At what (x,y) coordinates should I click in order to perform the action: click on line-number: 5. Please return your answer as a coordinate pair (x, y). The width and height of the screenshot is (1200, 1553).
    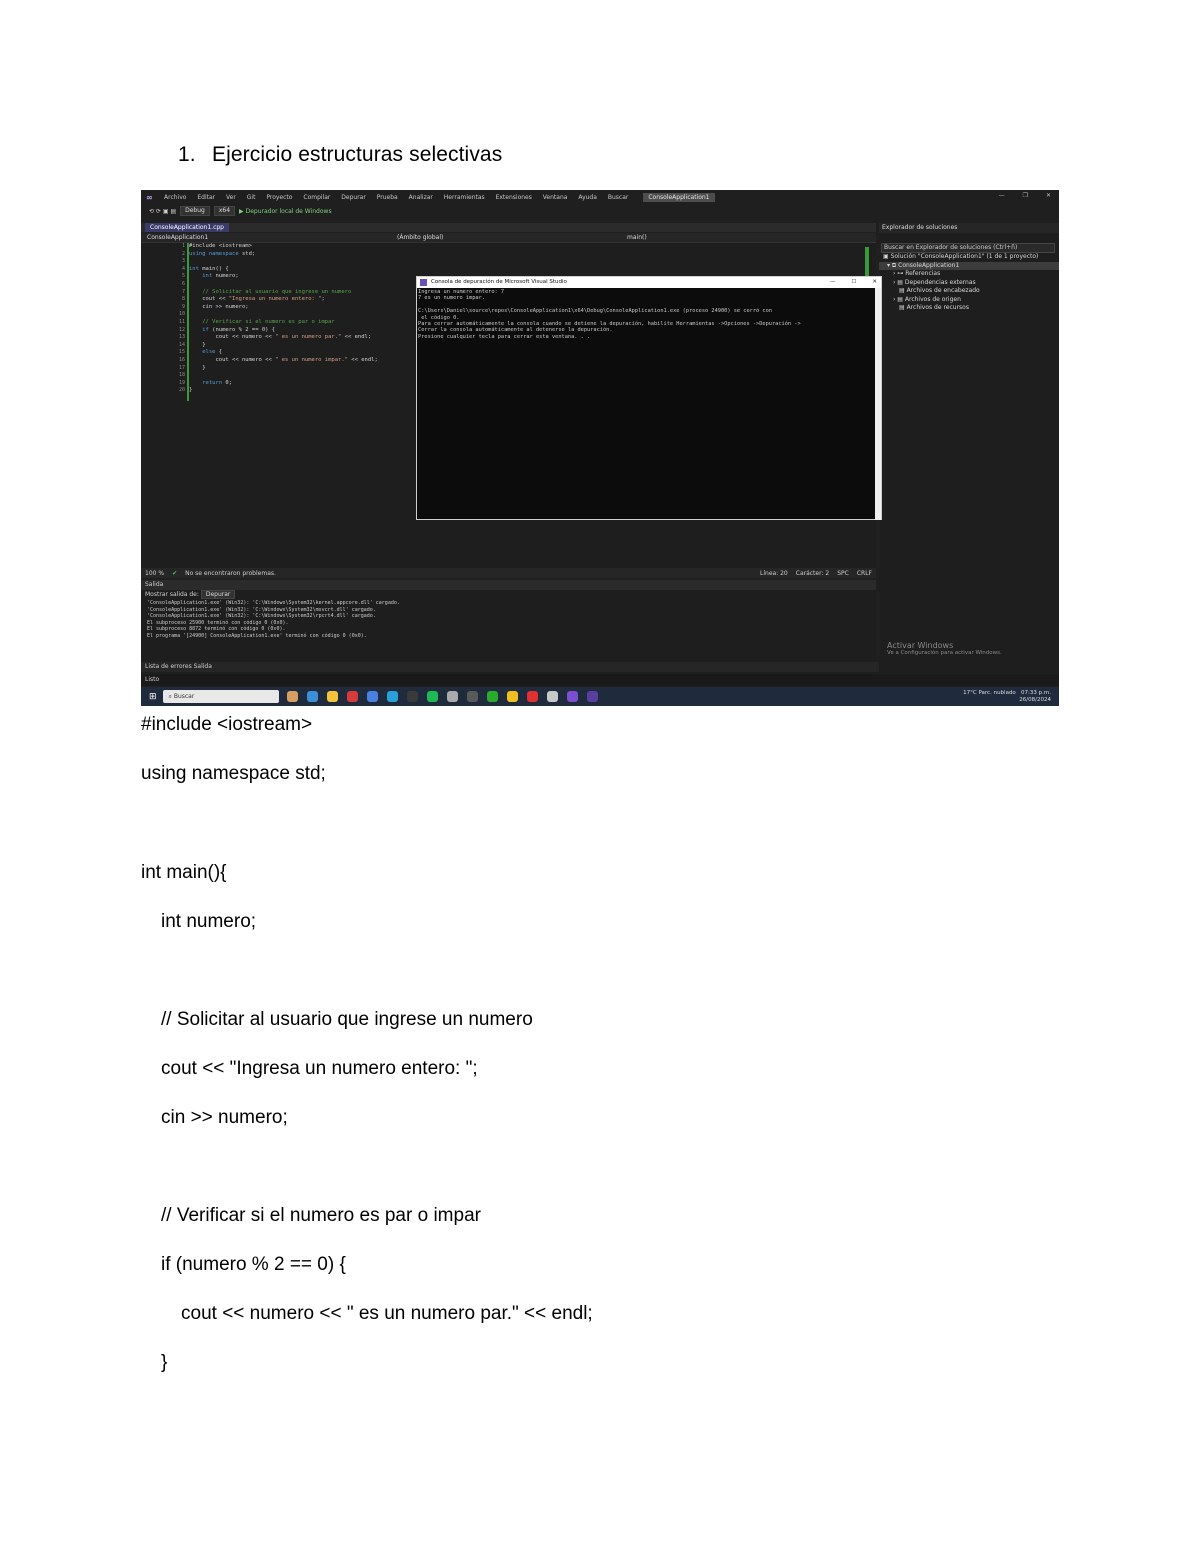
    Looking at the image, I should click on (183, 276).